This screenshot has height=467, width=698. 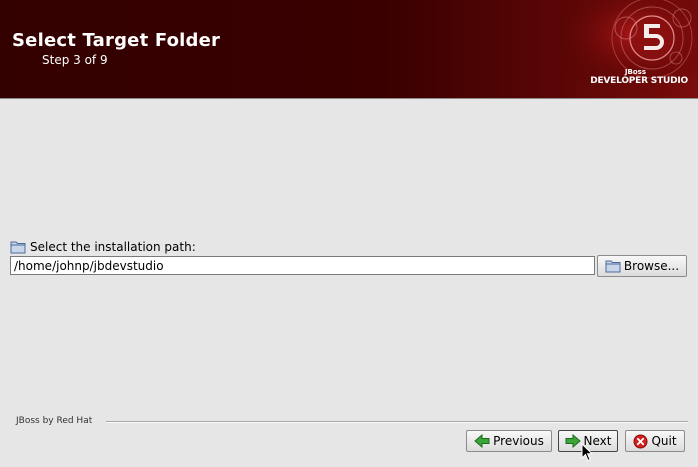 What do you see at coordinates (635, 72) in the screenshot?
I see `brand-jboss-label: JBoss` at bounding box center [635, 72].